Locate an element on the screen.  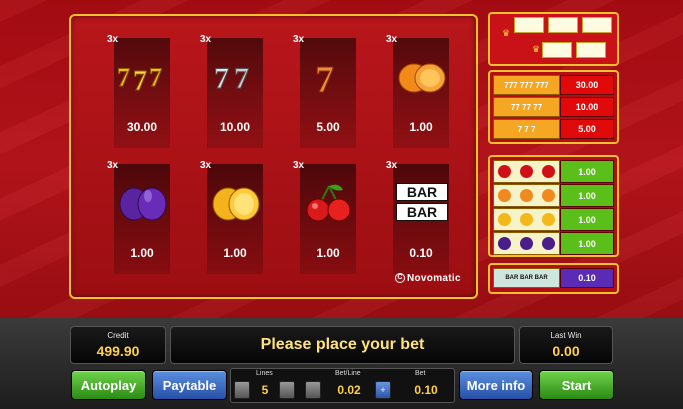
lines-label: Lines is located at coordinates (264, 373).